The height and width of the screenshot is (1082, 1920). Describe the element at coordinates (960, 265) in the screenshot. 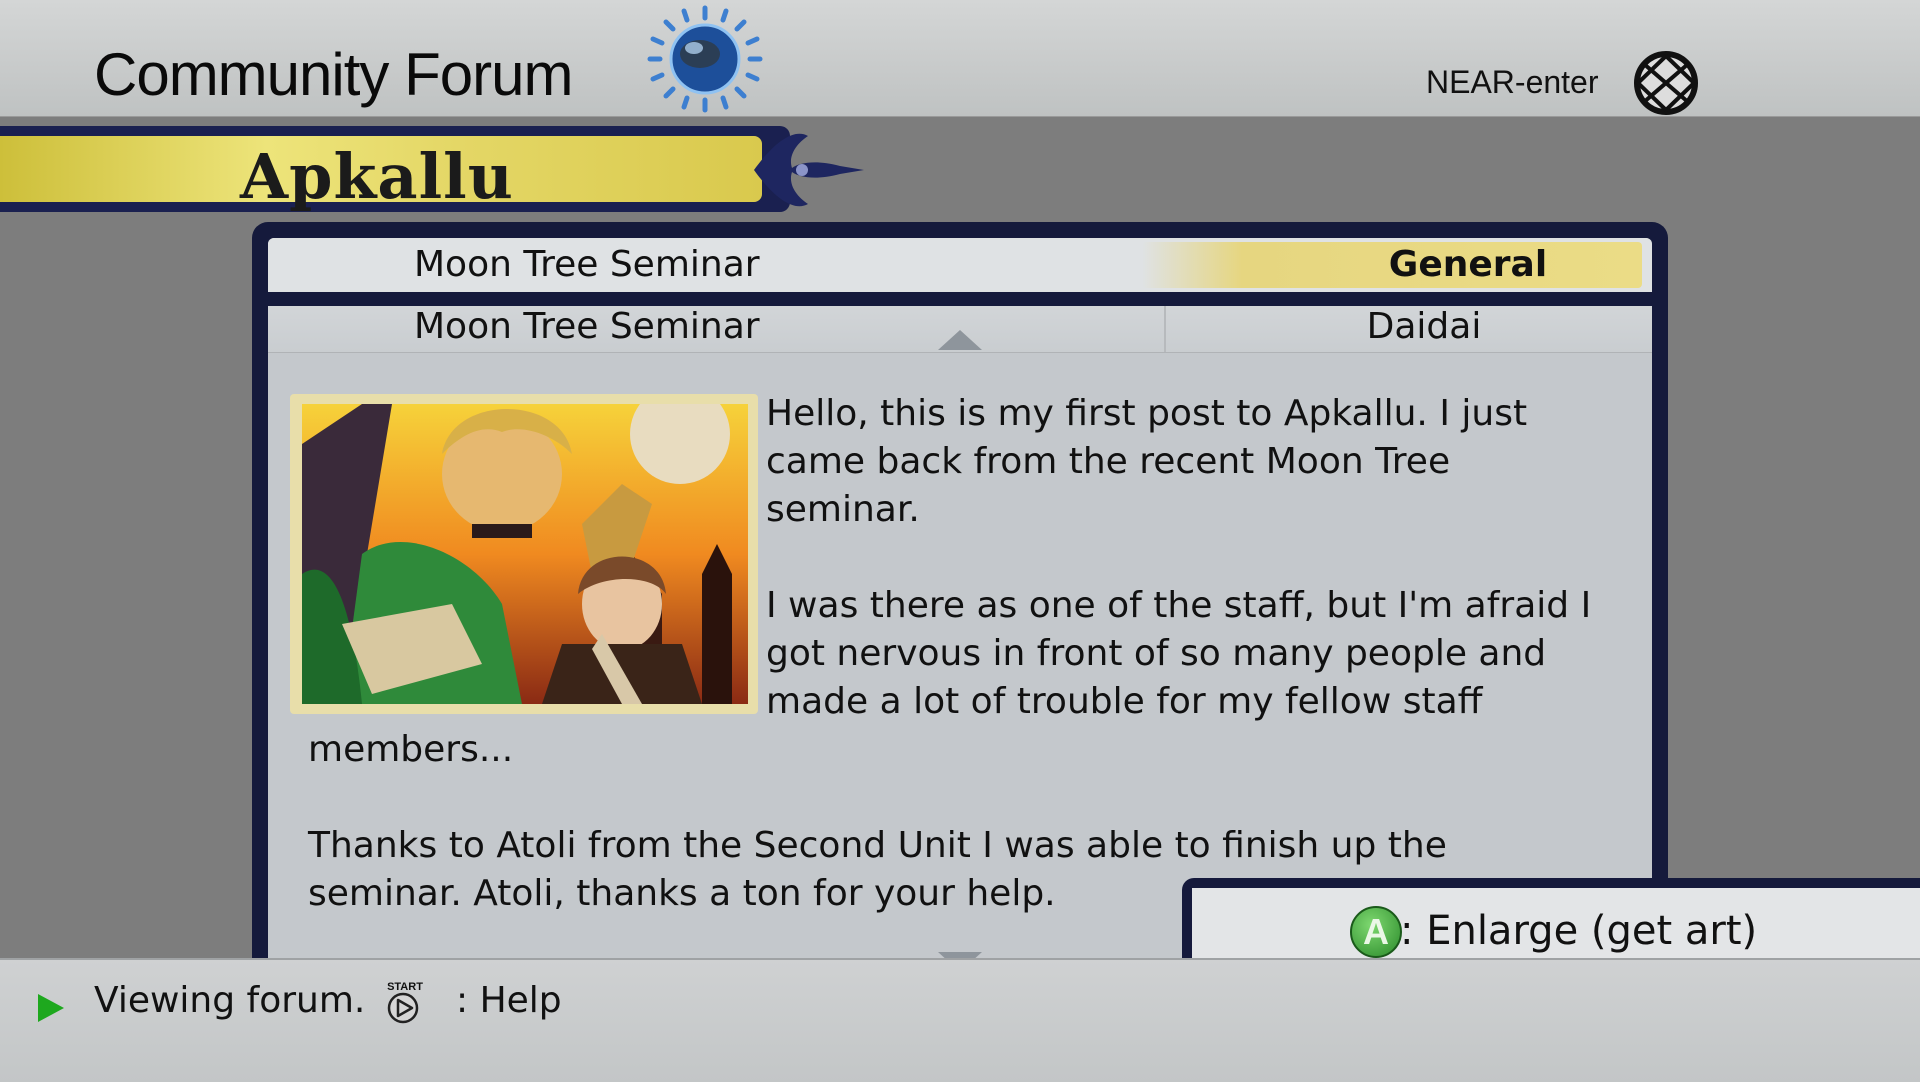

I see `thread-row-selected: Moon Tree Seminar General` at that location.